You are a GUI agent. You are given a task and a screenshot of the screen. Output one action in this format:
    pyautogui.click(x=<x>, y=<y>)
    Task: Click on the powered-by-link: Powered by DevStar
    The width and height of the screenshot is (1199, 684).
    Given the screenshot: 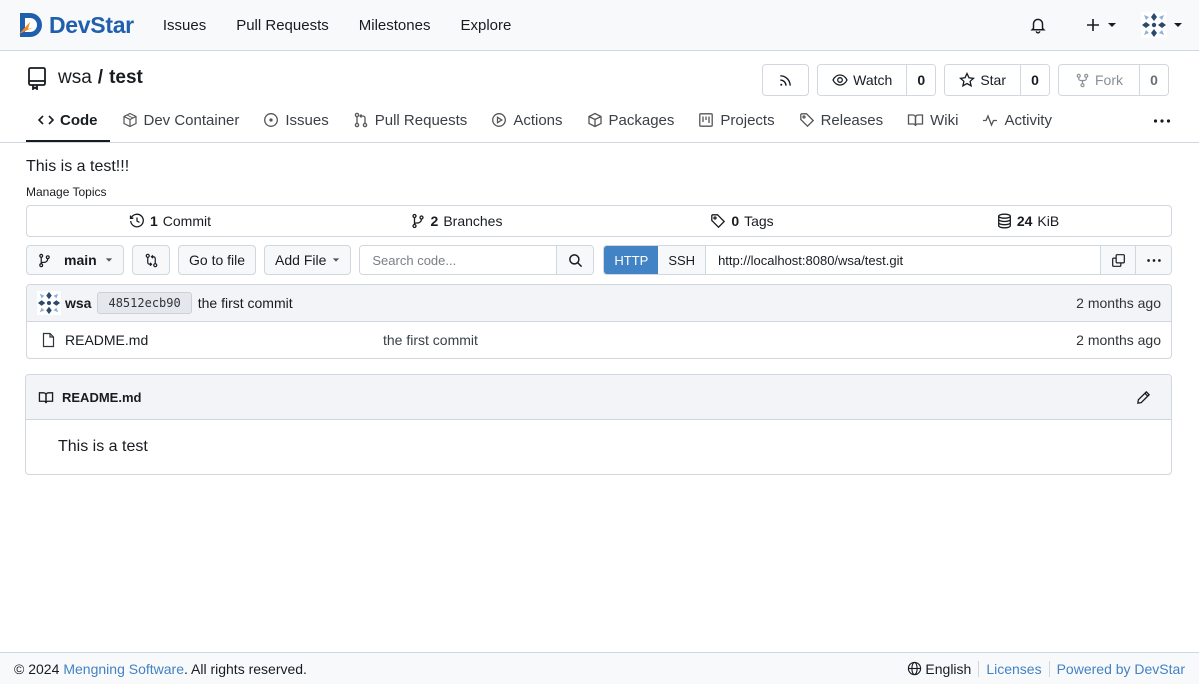 What is the action you would take?
    pyautogui.click(x=1121, y=669)
    